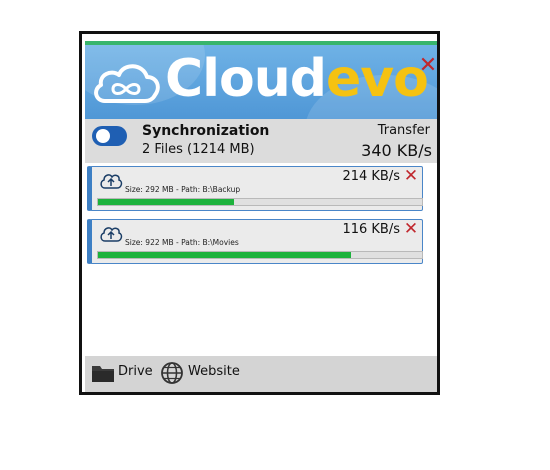 This screenshot has height=470, width=550. I want to click on transfer-rate: 340 KB/s, so click(396, 150).